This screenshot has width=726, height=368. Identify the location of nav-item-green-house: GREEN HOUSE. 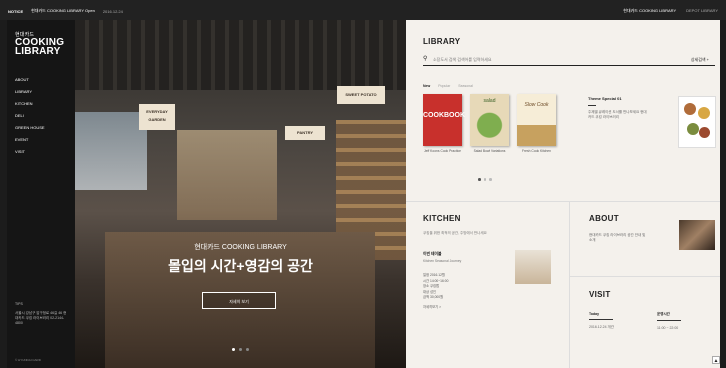
(30, 128).